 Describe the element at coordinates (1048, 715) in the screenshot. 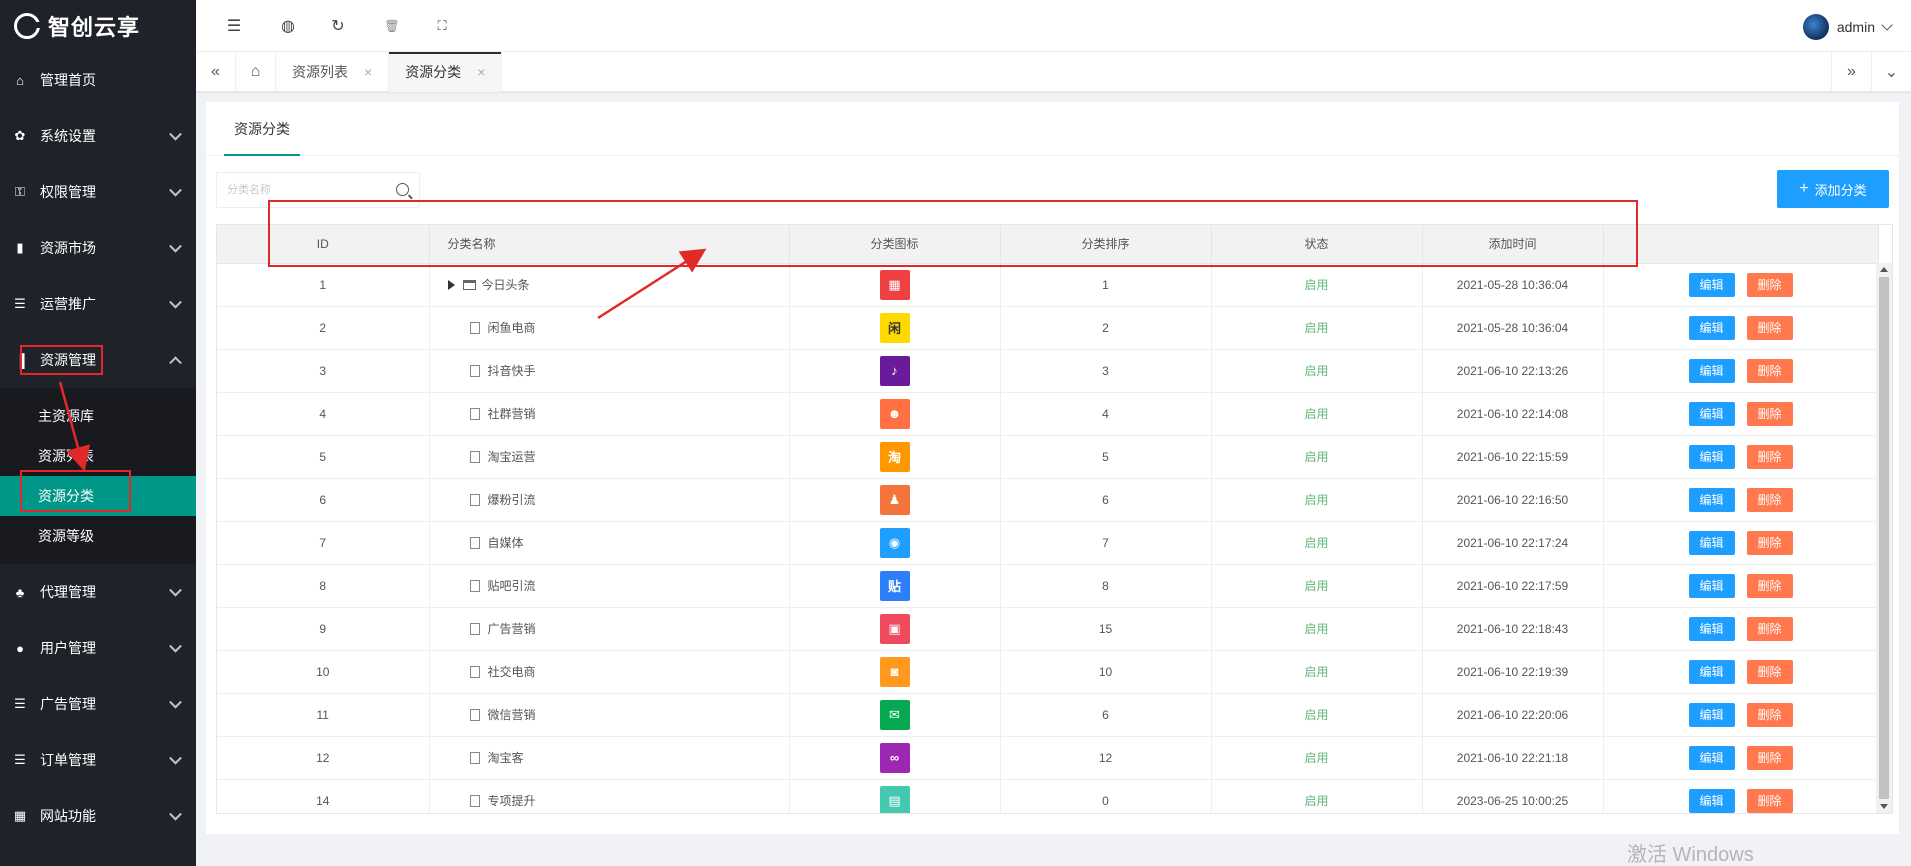

I see `table-row: 11 微信营销 ✉ 6 启用 2021-06-10 22:20:06 编辑 删除` at that location.